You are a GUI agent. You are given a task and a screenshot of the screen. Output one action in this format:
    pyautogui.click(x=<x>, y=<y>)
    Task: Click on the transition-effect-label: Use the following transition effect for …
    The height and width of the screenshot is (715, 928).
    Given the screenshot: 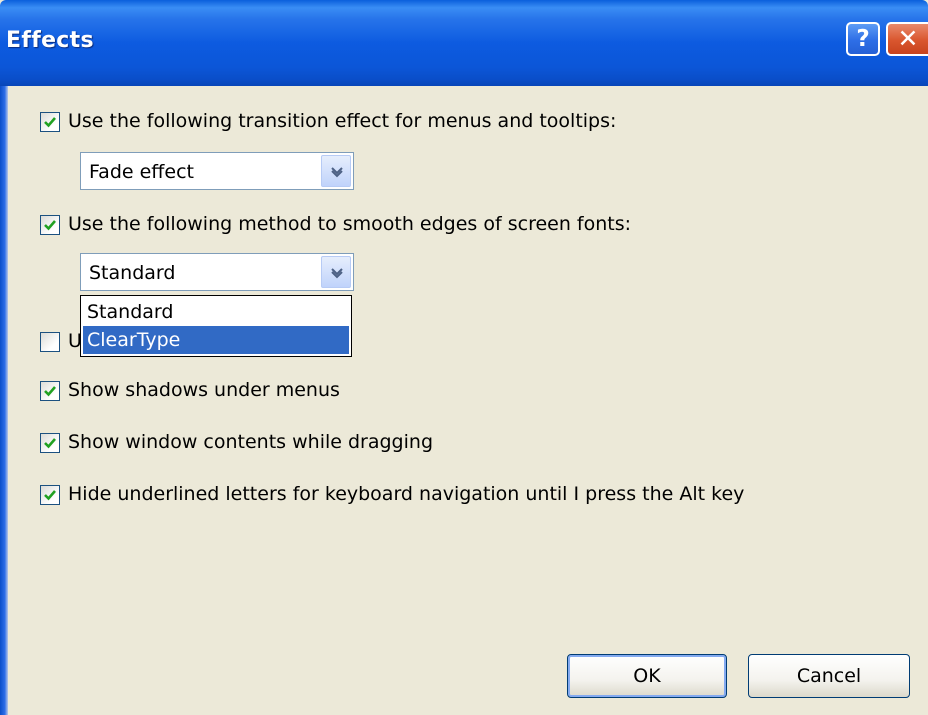 What is the action you would take?
    pyautogui.click(x=342, y=121)
    